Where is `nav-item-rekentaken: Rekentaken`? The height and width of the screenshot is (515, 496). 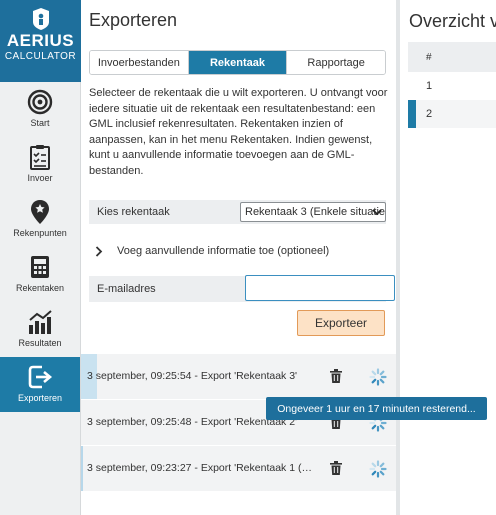
nav-item-rekentaken: Rekentaken is located at coordinates (40, 274).